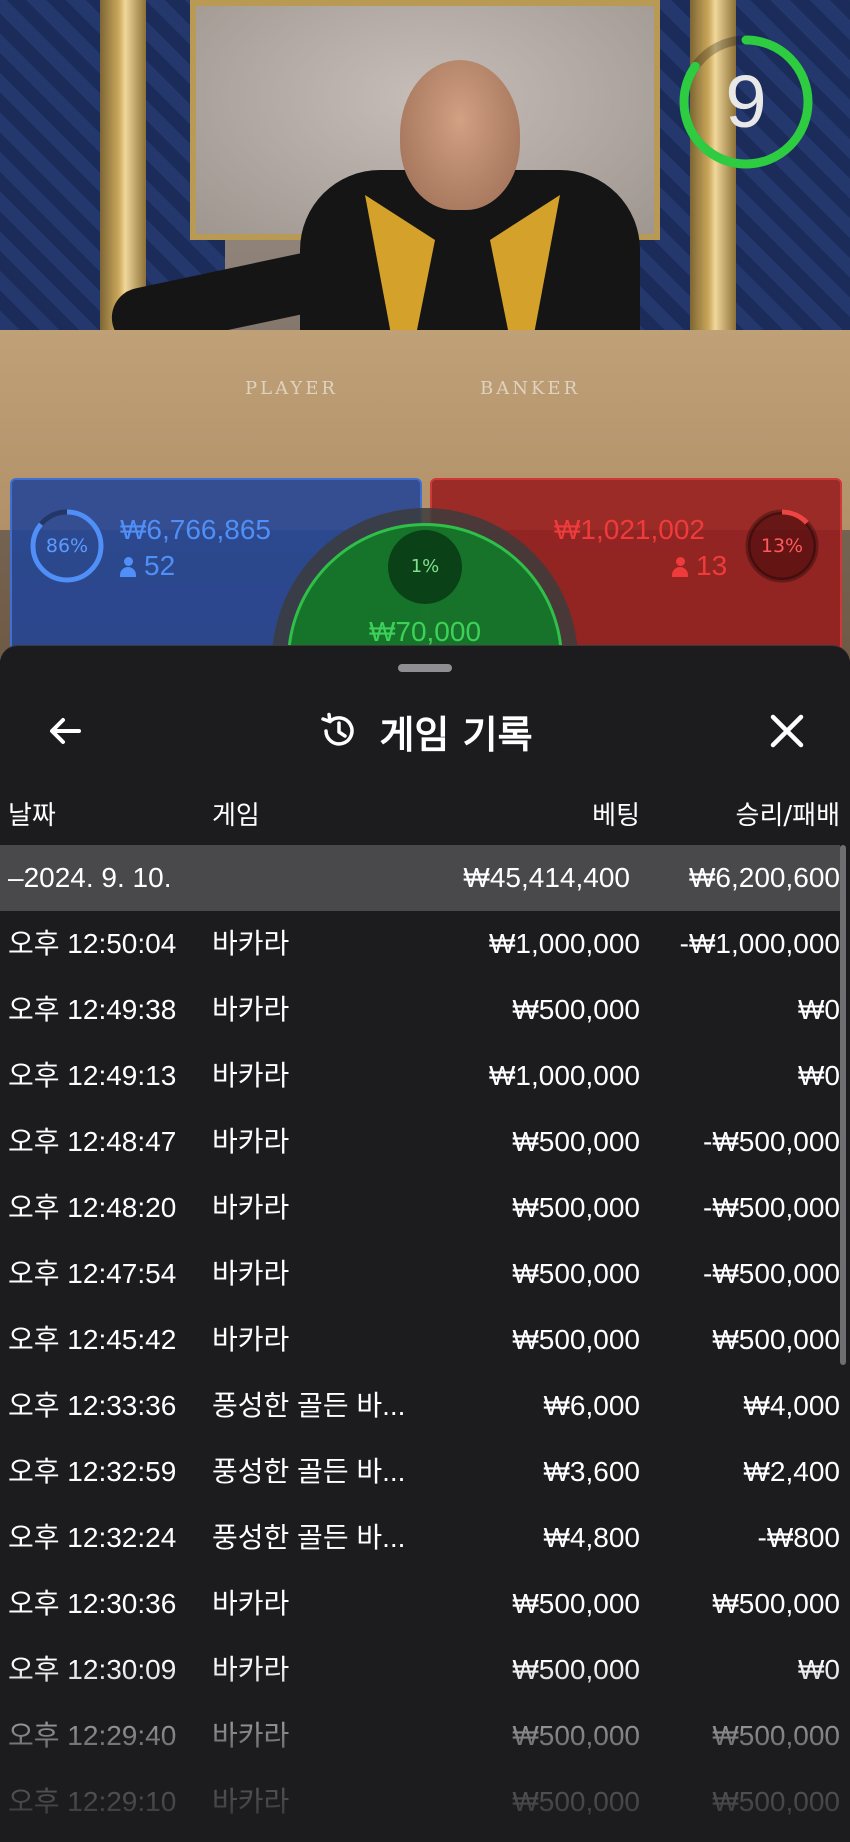  Describe the element at coordinates (425, 567) in the screenshot. I see `tie-percent: 1%` at that location.